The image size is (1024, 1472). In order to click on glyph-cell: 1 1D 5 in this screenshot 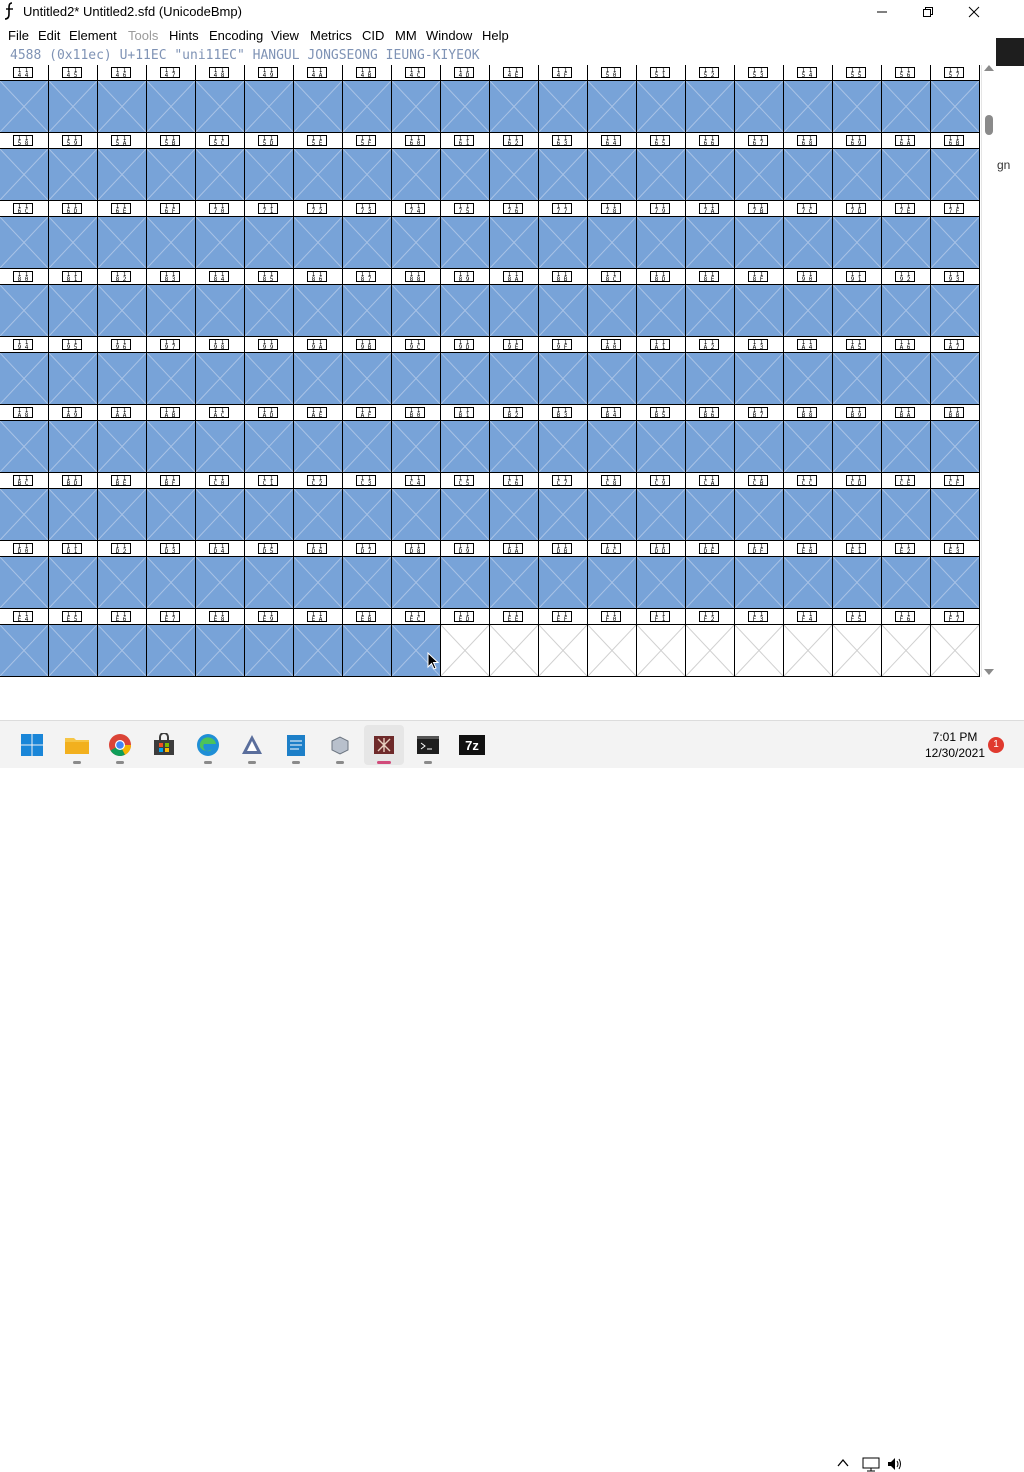, I will do `click(269, 575)`.